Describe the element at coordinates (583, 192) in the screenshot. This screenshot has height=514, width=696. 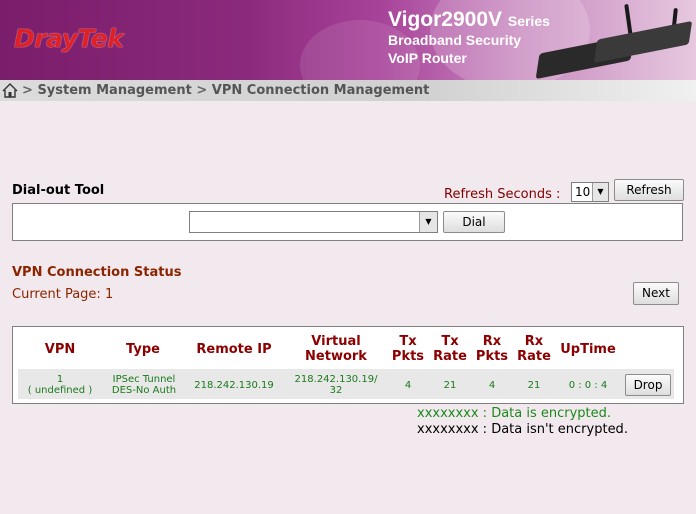
I see `refresh-seconds-value: 10` at that location.